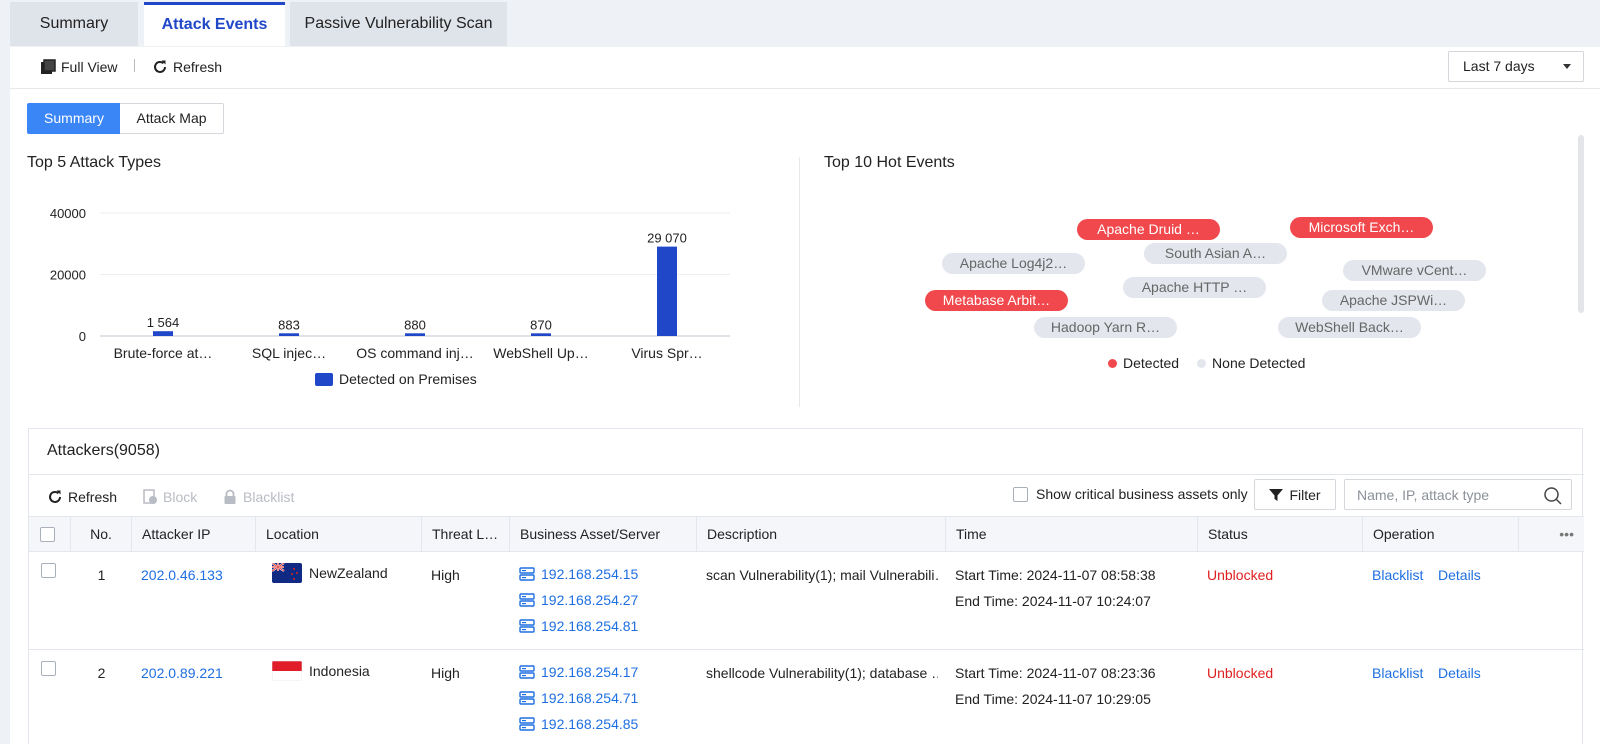 This screenshot has height=744, width=1600. I want to click on refresh-icon, so click(160, 66).